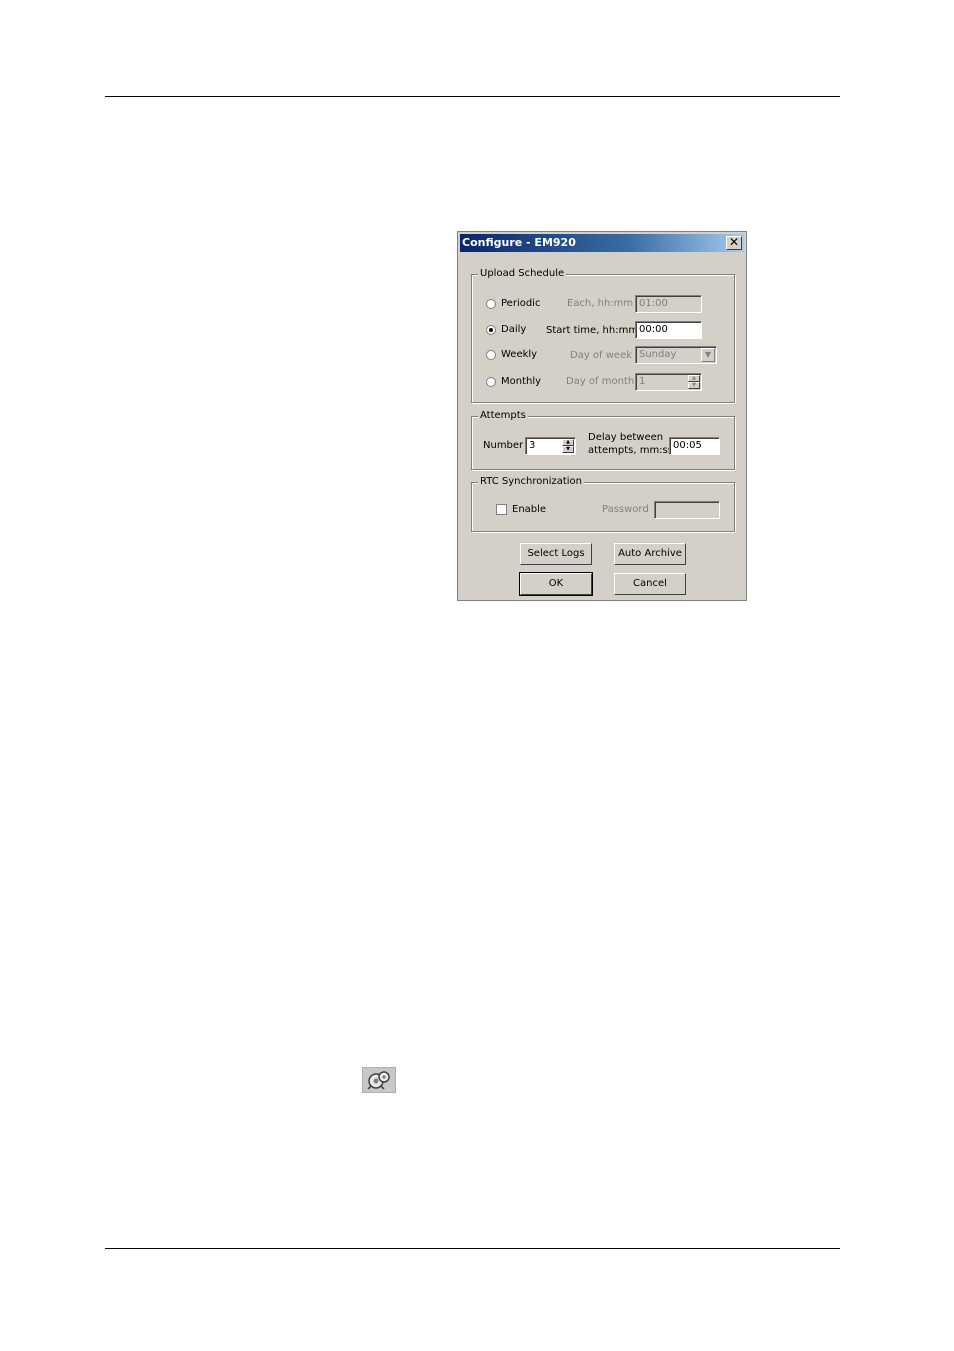 The width and height of the screenshot is (954, 1351). I want to click on day-of-month-stepper: 1 ▲ ▼, so click(668, 382).